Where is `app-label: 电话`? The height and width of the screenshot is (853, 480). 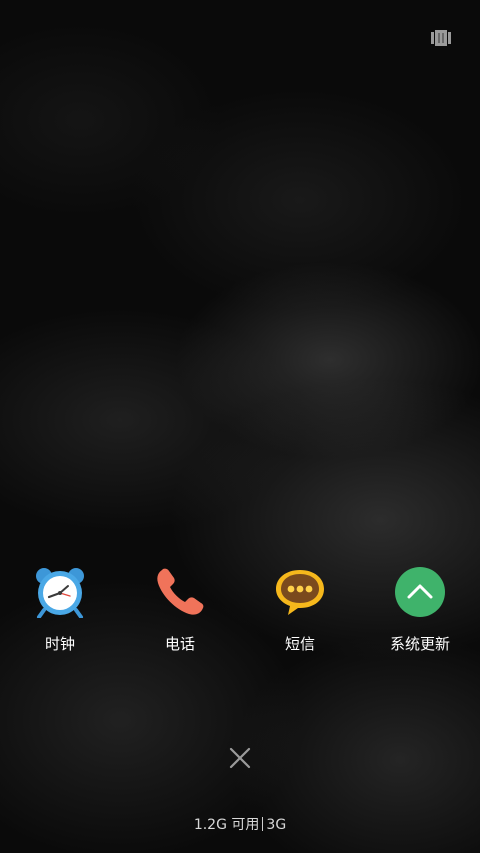 app-label: 电话 is located at coordinates (179, 644).